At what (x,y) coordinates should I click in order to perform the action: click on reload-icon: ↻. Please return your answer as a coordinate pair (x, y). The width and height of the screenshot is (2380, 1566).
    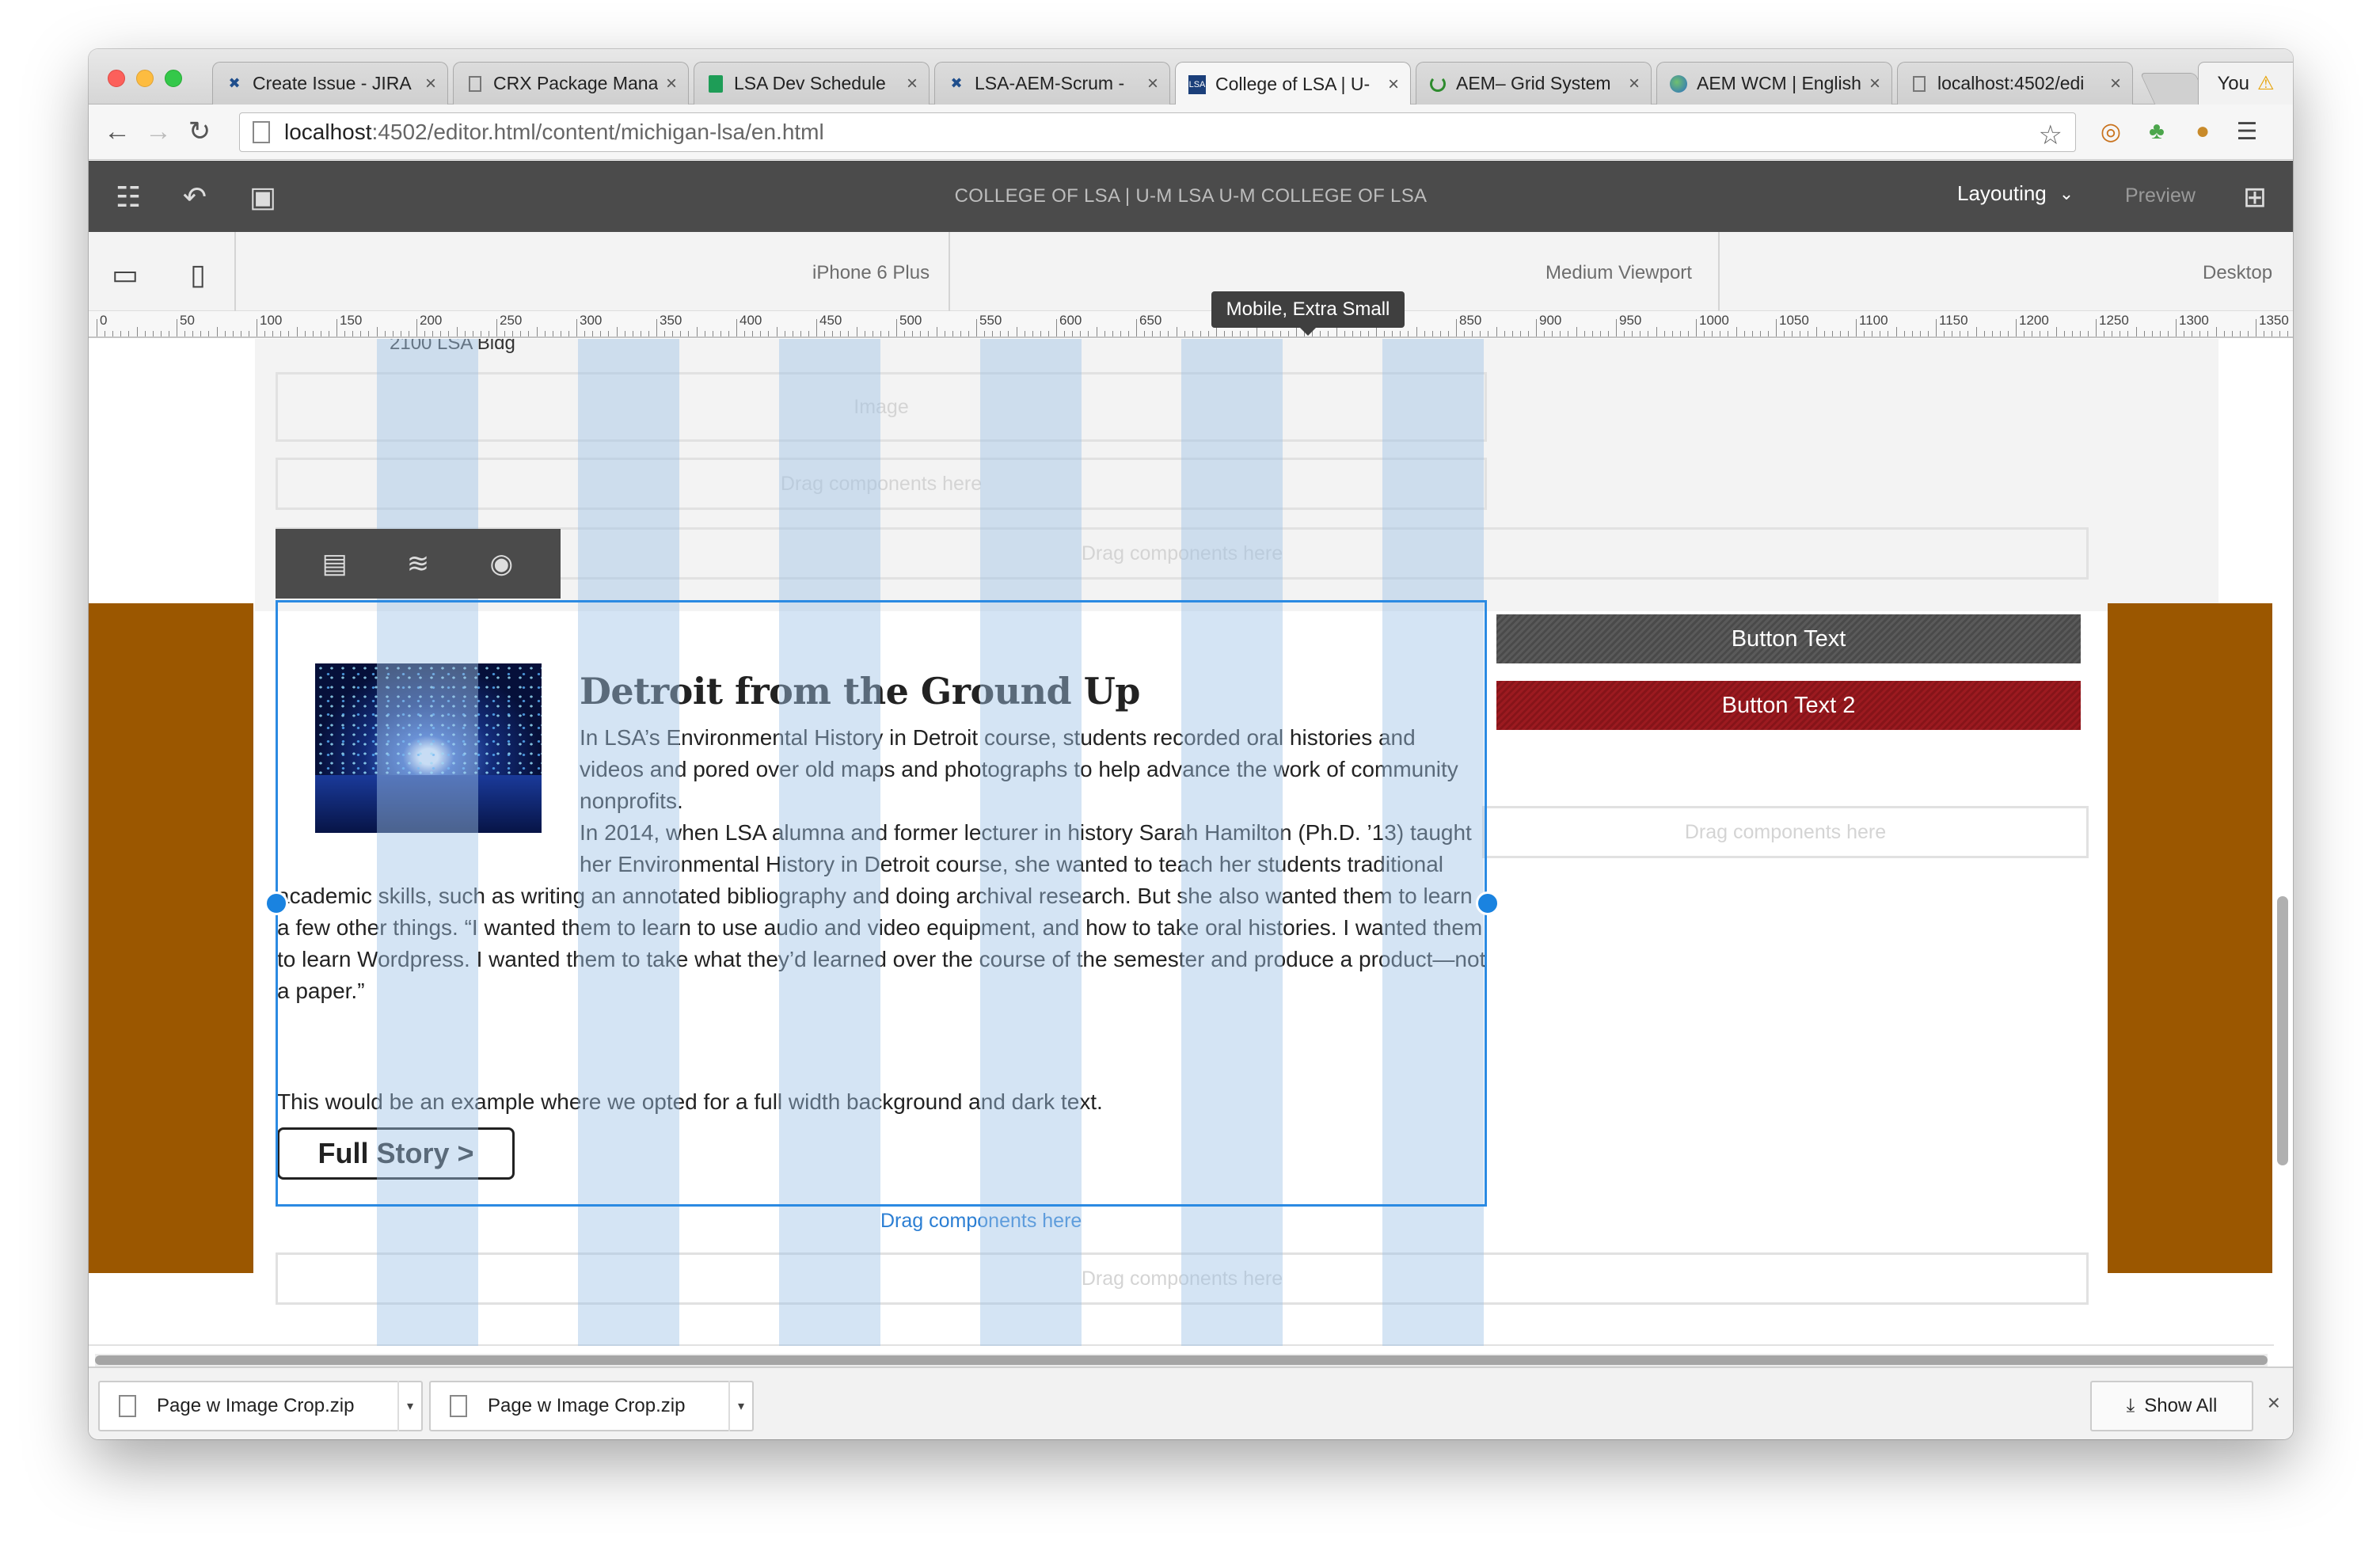
    Looking at the image, I should click on (199, 132).